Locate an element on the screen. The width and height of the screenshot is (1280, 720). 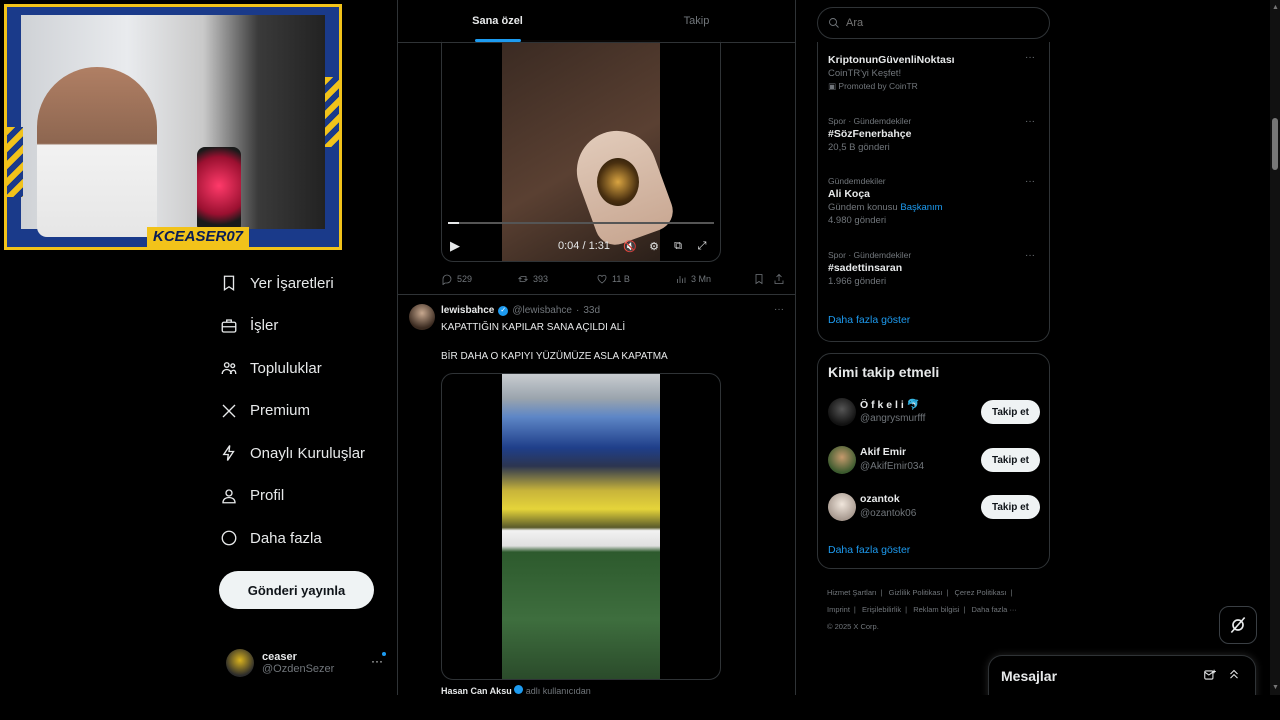
like-count: 11 B is located at coordinates (621, 279).